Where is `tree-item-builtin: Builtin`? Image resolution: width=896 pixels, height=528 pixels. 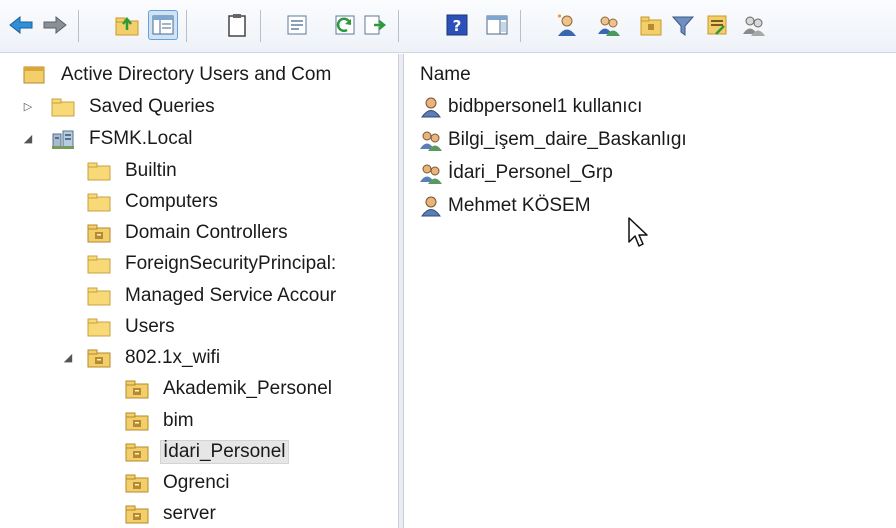
tree-item-builtin: Builtin is located at coordinates (133, 171).